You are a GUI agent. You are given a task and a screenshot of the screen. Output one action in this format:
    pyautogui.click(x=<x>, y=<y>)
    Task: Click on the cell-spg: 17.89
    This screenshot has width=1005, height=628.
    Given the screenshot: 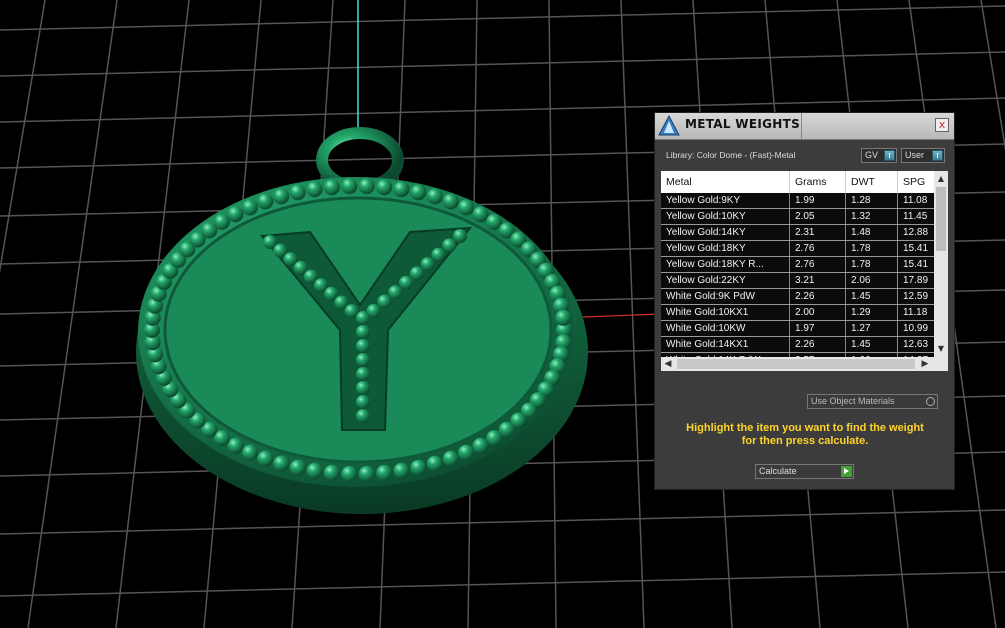 What is the action you would take?
    pyautogui.click(x=916, y=280)
    